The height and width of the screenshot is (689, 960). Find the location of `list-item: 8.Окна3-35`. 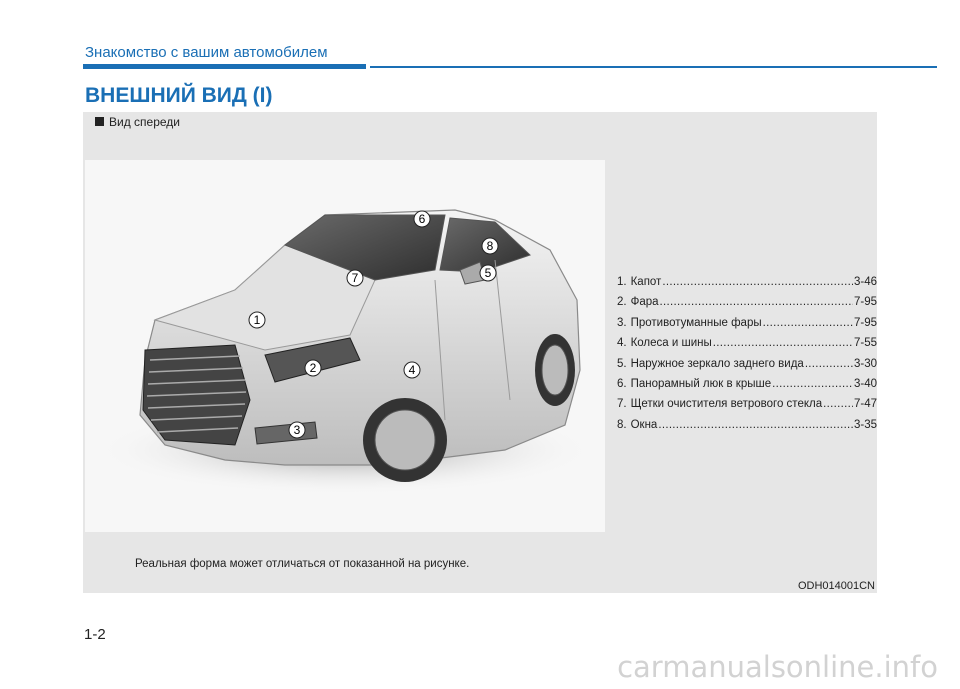

list-item: 8.Окна3-35 is located at coordinates (747, 425).